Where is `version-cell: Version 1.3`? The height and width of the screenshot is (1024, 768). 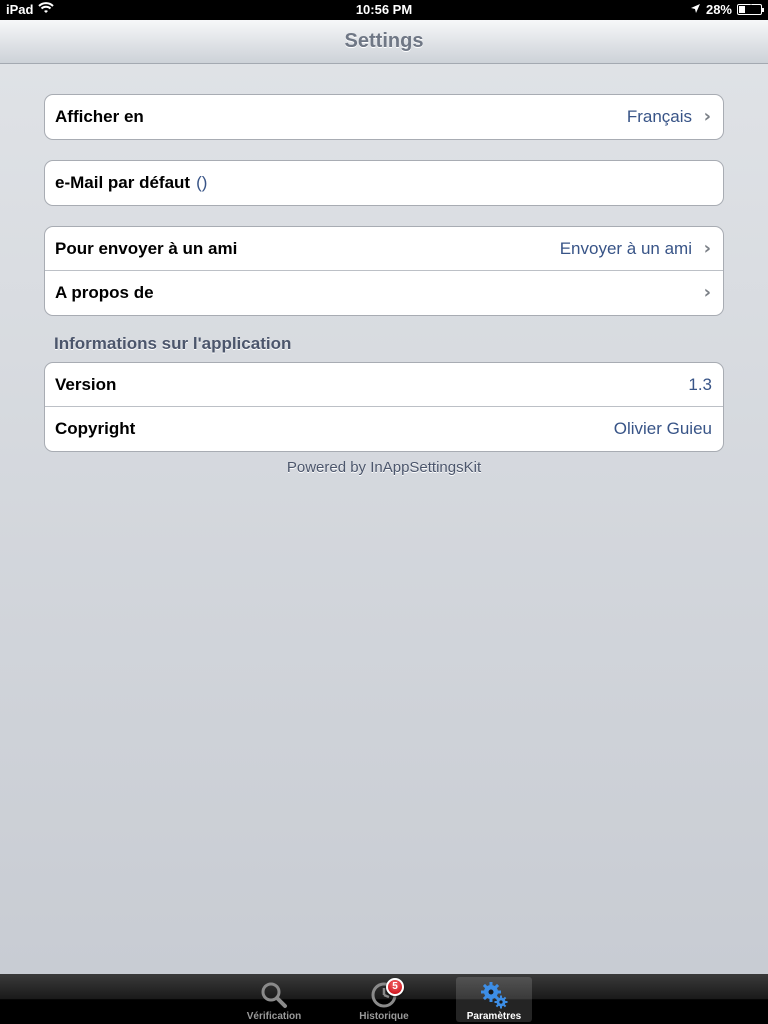
version-cell: Version 1.3 is located at coordinates (384, 385).